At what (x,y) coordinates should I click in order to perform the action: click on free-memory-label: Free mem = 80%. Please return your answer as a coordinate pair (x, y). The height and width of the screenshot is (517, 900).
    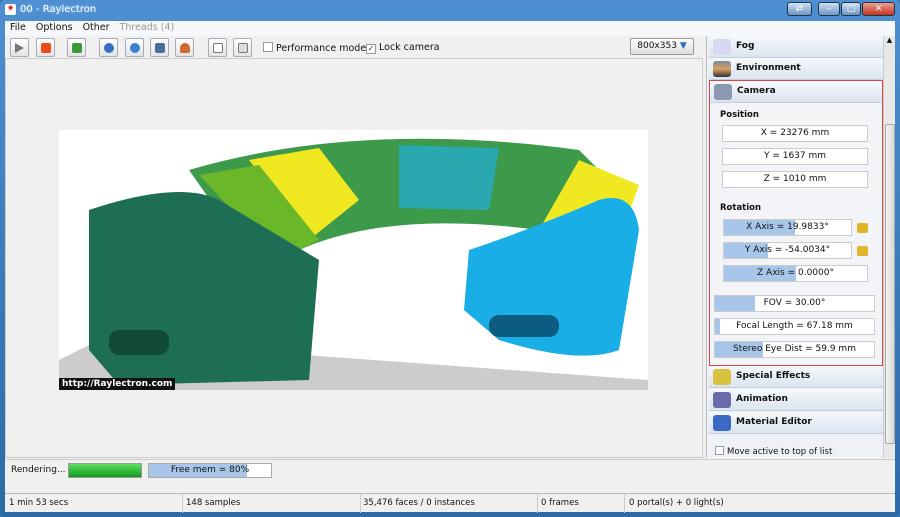
    Looking at the image, I should click on (210, 470).